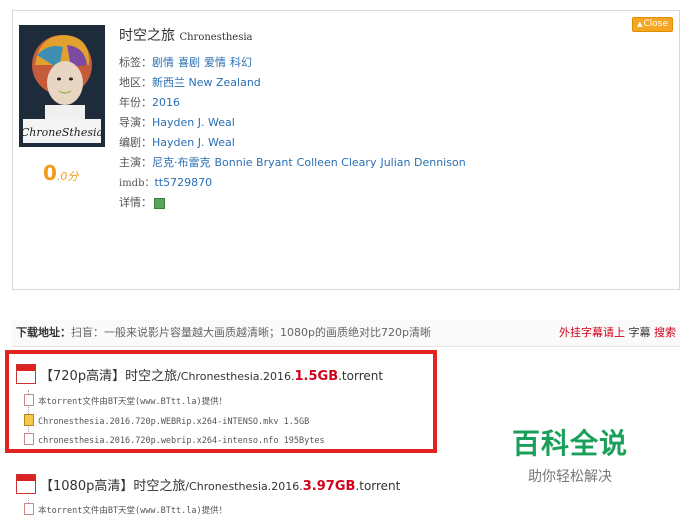 The image size is (692, 516). I want to click on cast-link: Bonnie Bryant, so click(254, 162).